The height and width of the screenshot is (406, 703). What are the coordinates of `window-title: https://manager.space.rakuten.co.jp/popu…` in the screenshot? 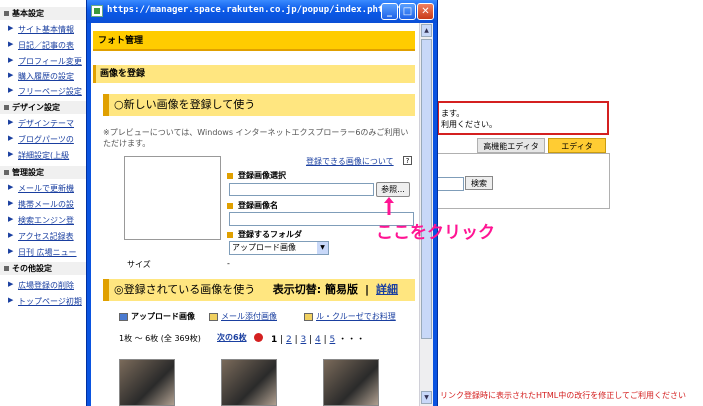 It's located at (267, 10).